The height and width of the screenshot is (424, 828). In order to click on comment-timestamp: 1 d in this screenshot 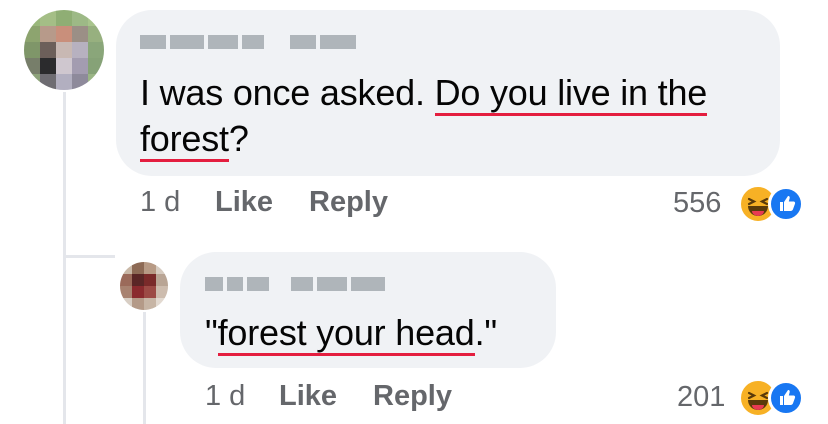, I will do `click(160, 202)`.